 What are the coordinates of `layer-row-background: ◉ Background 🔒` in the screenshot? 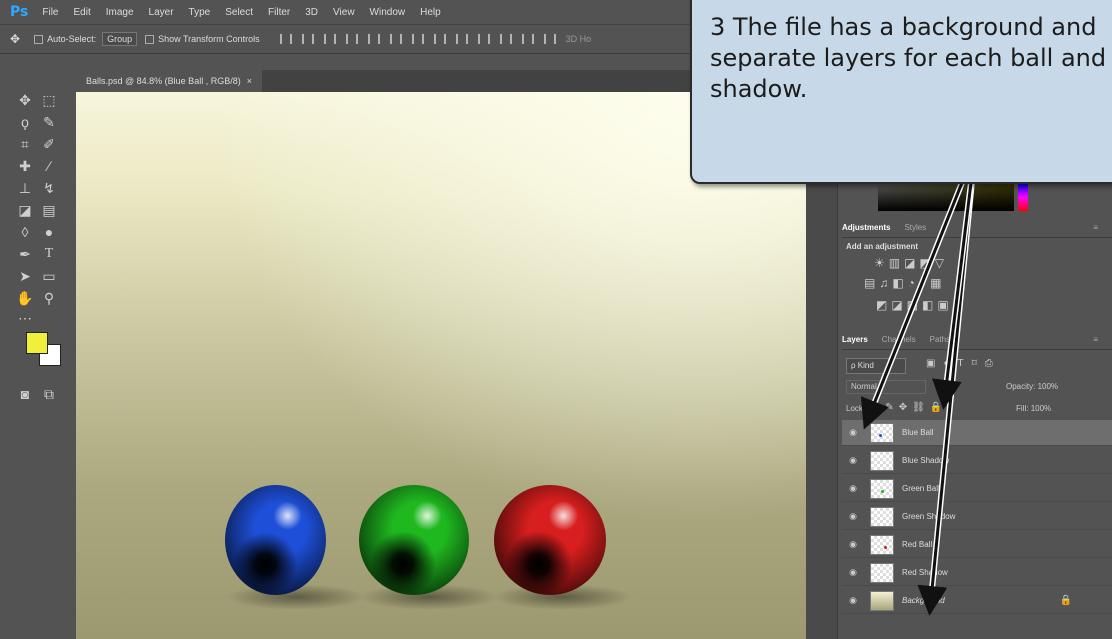 It's located at (977, 601).